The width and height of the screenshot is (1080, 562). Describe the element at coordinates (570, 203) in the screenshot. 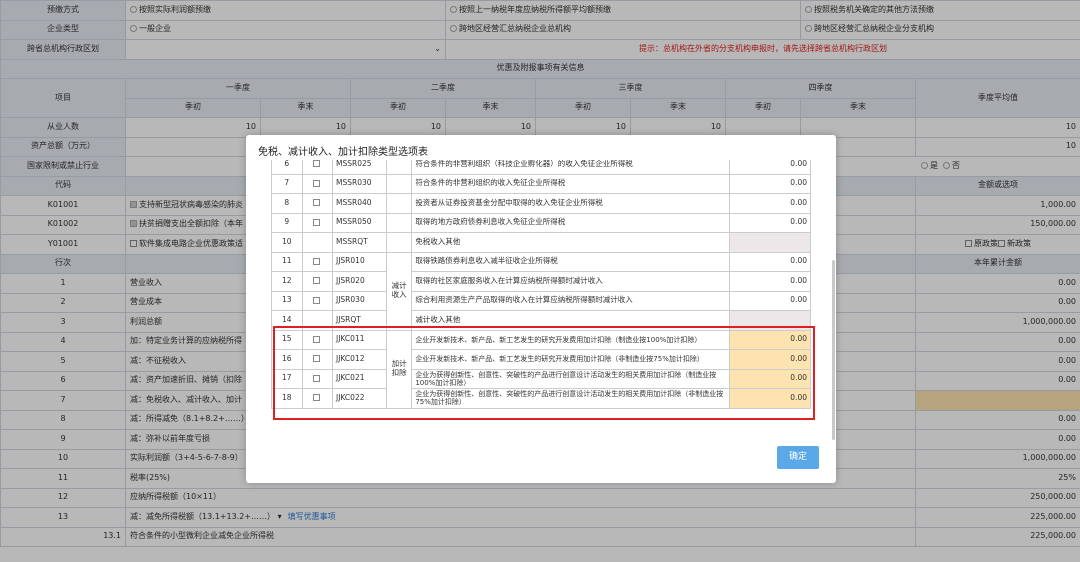

I see `option-name: 投资者从证券投资基金分配中取得的收入免征企业所得税` at that location.